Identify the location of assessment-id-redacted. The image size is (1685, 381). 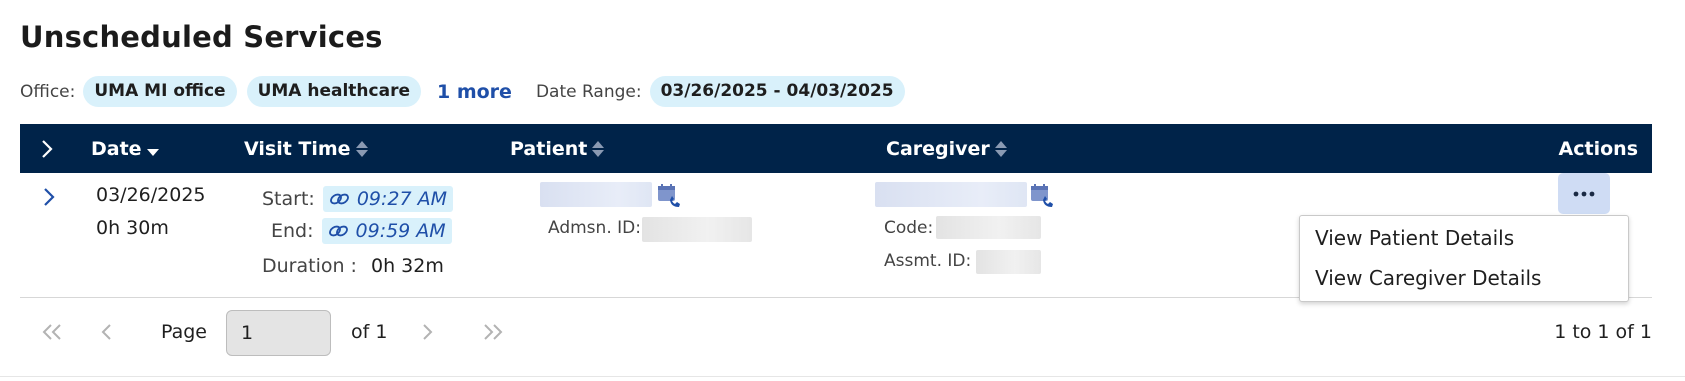
(1008, 262).